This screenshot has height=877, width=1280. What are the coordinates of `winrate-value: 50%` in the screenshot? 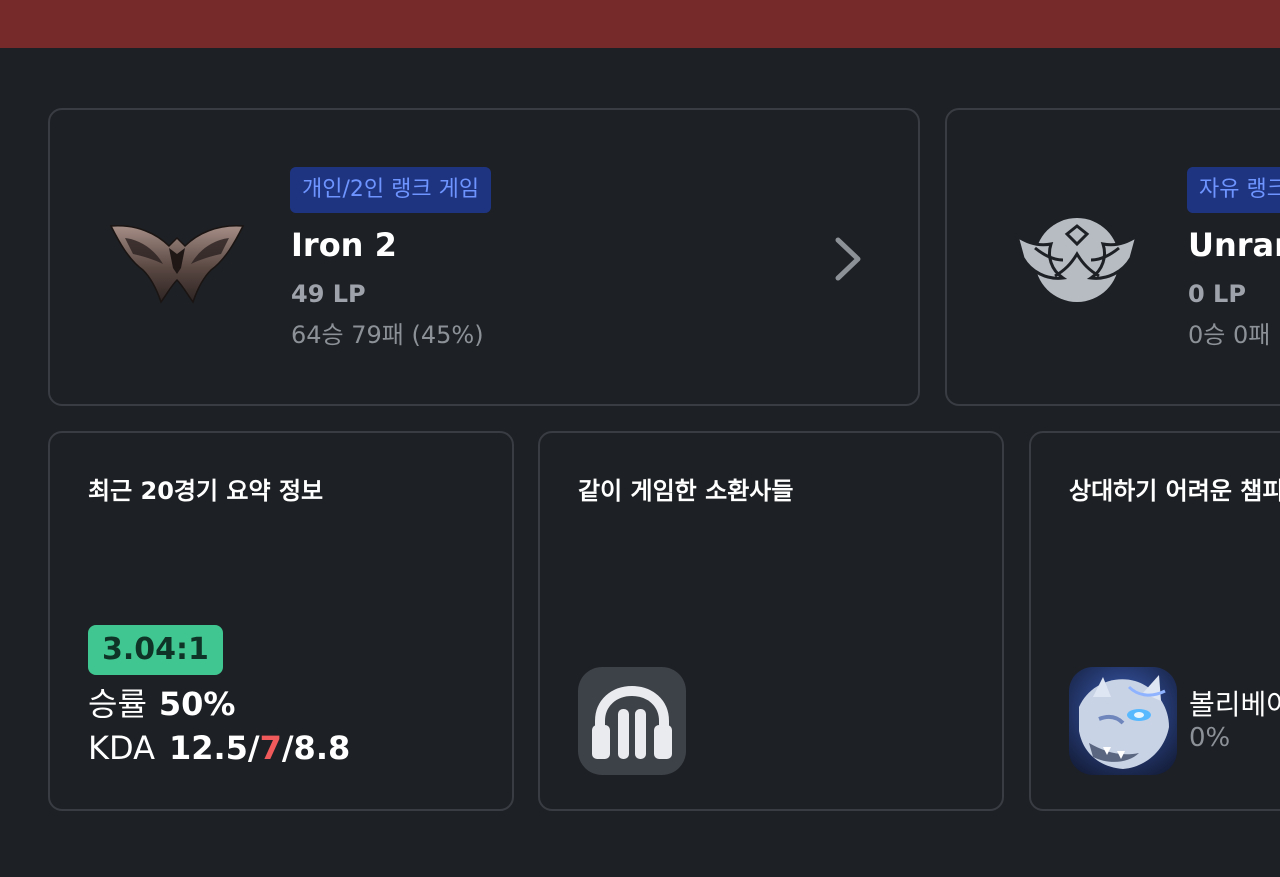 It's located at (197, 704).